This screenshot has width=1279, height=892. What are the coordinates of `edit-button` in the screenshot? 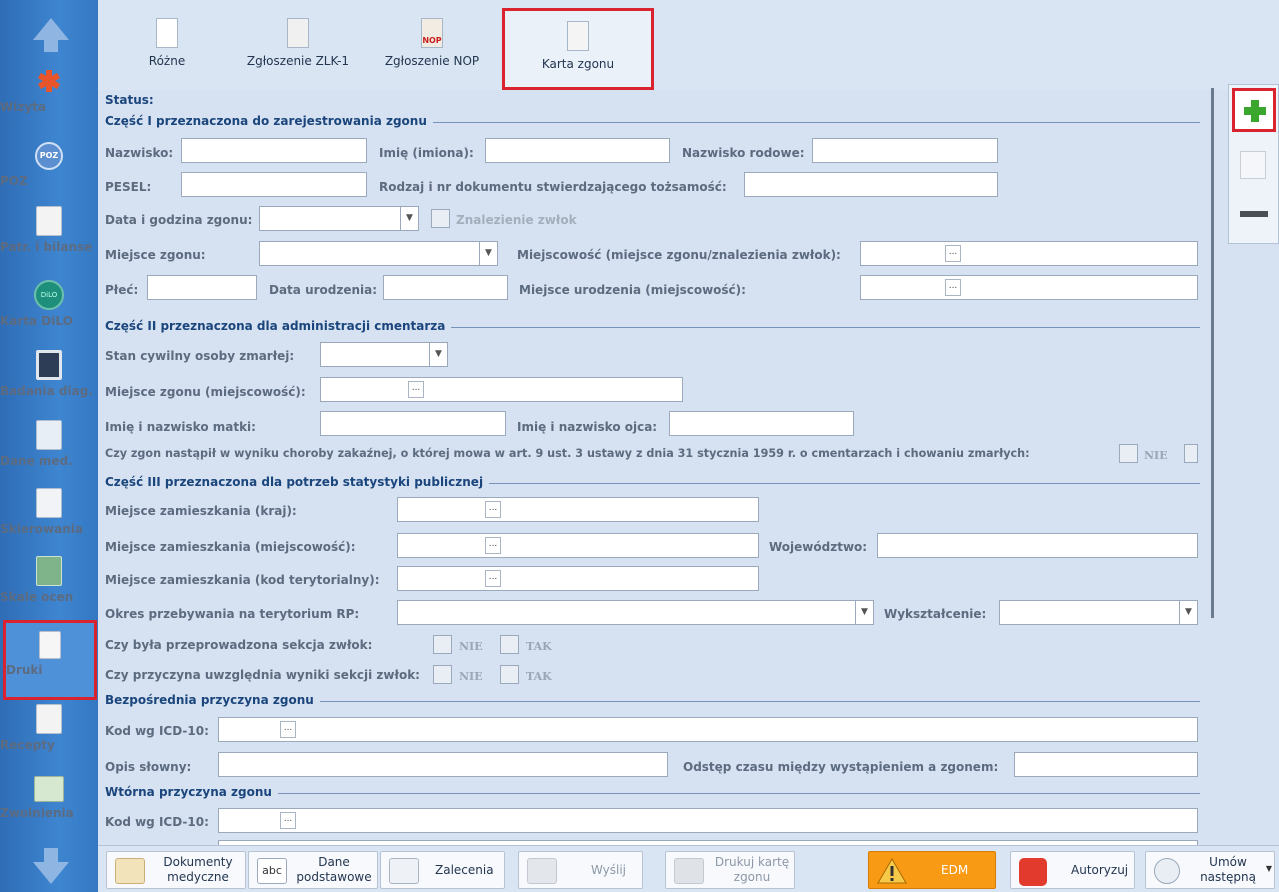 It's located at (1254, 165).